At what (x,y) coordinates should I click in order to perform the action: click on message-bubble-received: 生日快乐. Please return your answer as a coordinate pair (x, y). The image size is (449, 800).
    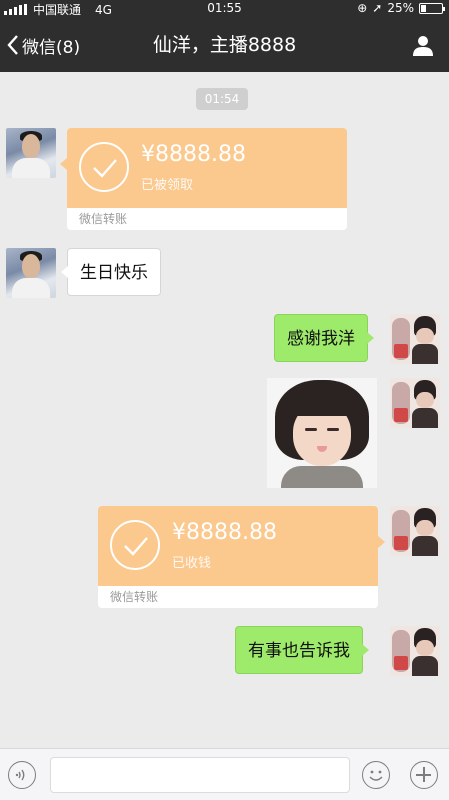
    Looking at the image, I should click on (111, 272).